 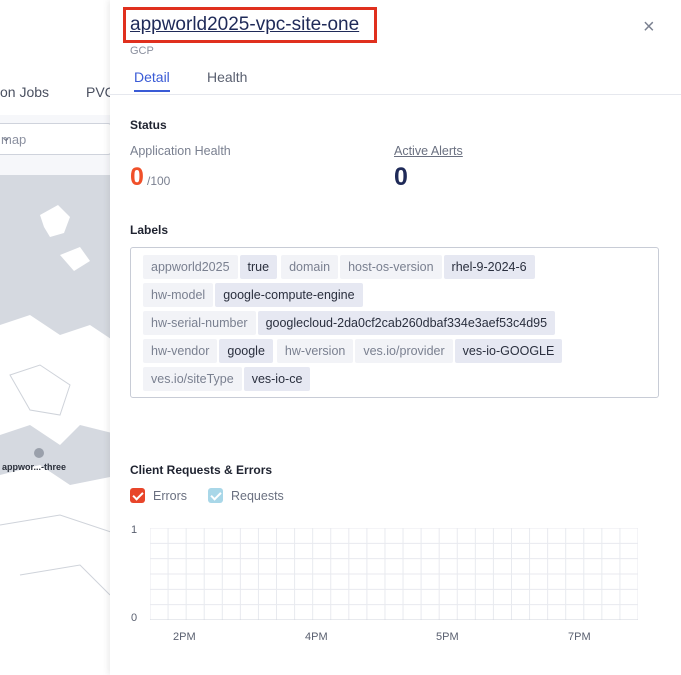 I want to click on app-health-value: 0, so click(x=137, y=177).